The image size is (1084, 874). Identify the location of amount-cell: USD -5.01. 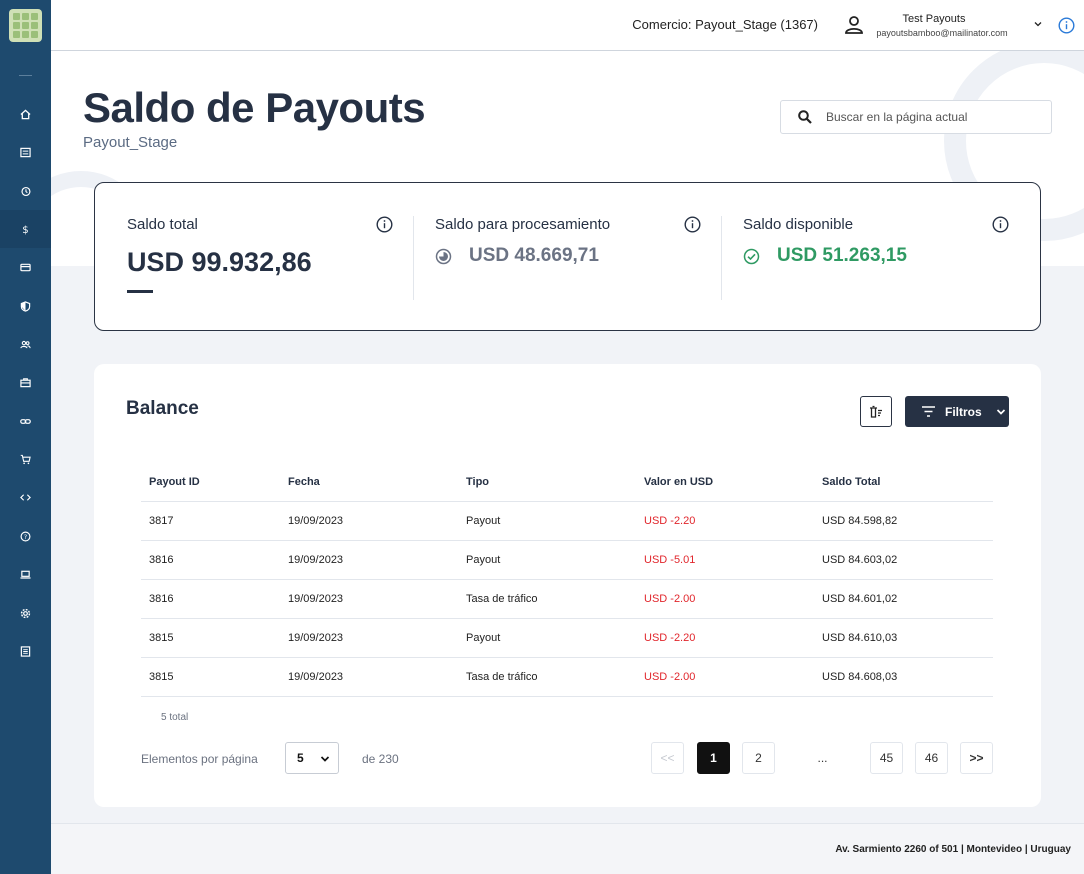
(725, 560).